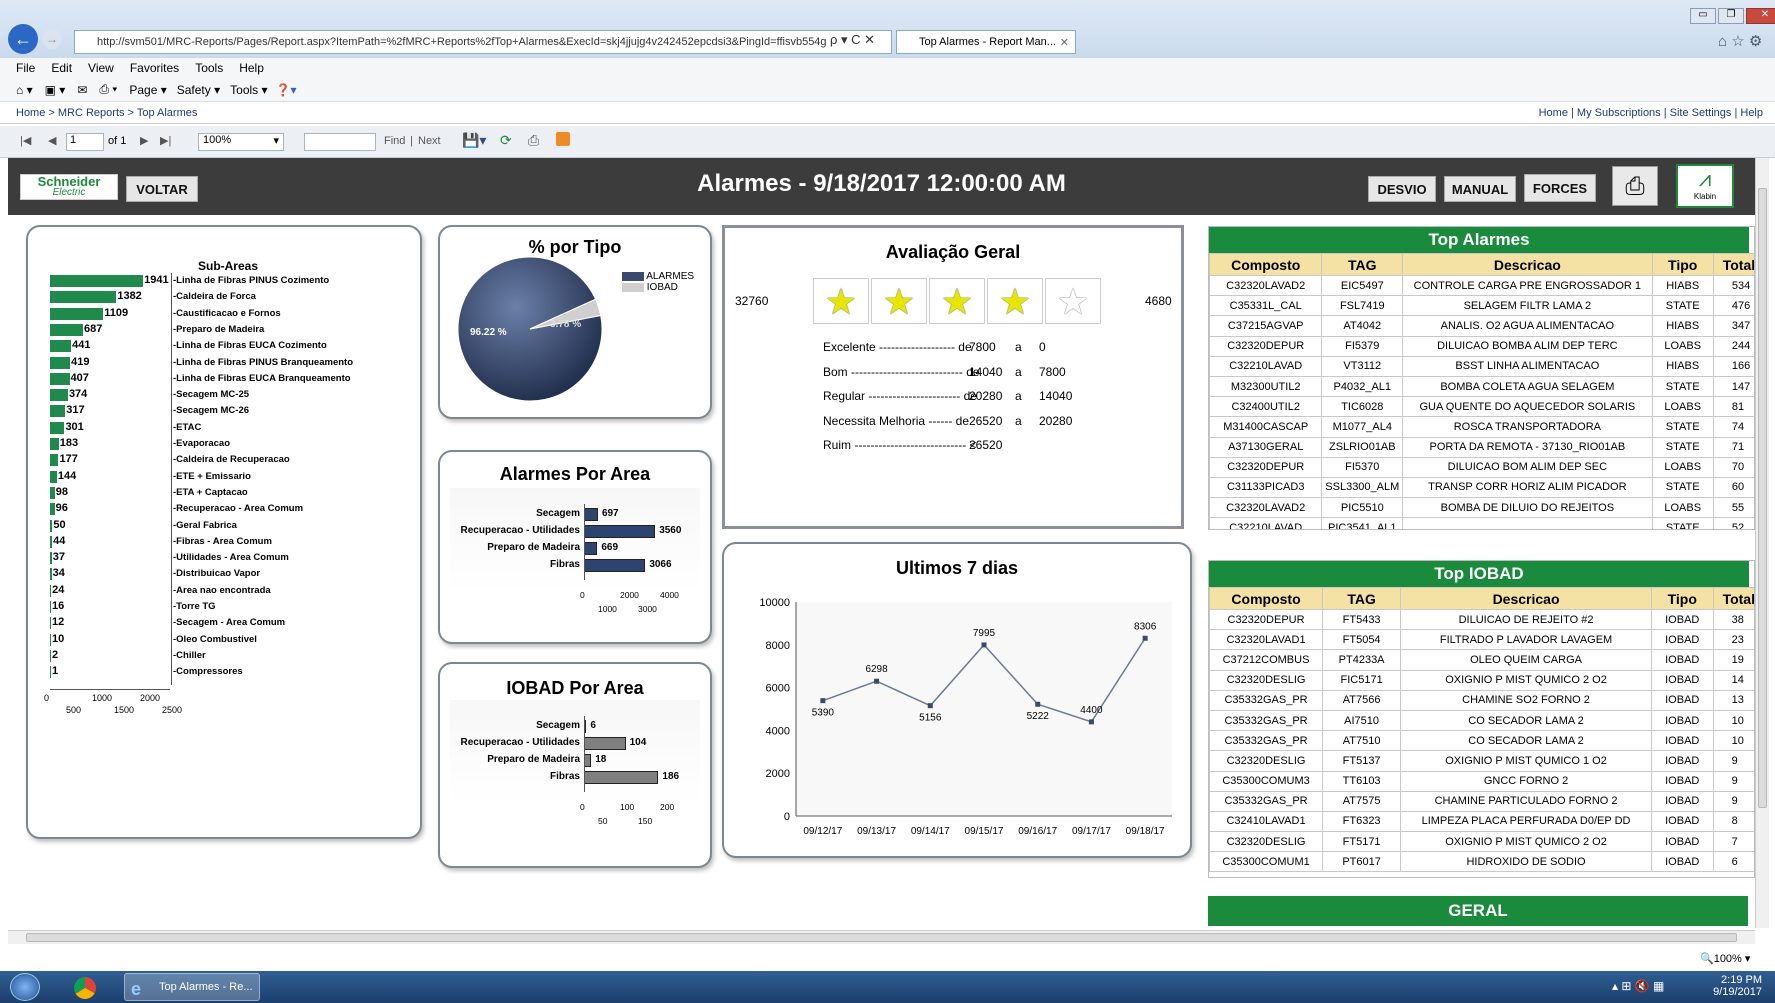 The width and height of the screenshot is (1775, 1003). What do you see at coordinates (930, 831) in the screenshot?
I see `x-tick-label: 09/14/17` at bounding box center [930, 831].